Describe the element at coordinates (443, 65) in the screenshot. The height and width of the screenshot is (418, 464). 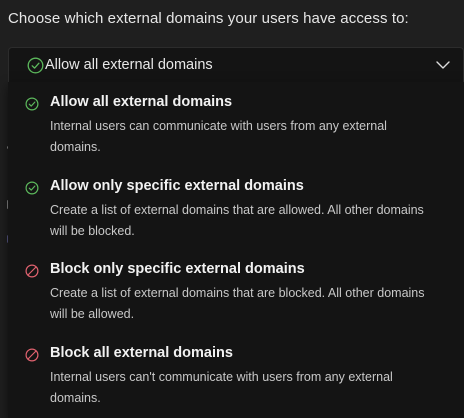
I see `chevron-down-icon` at that location.